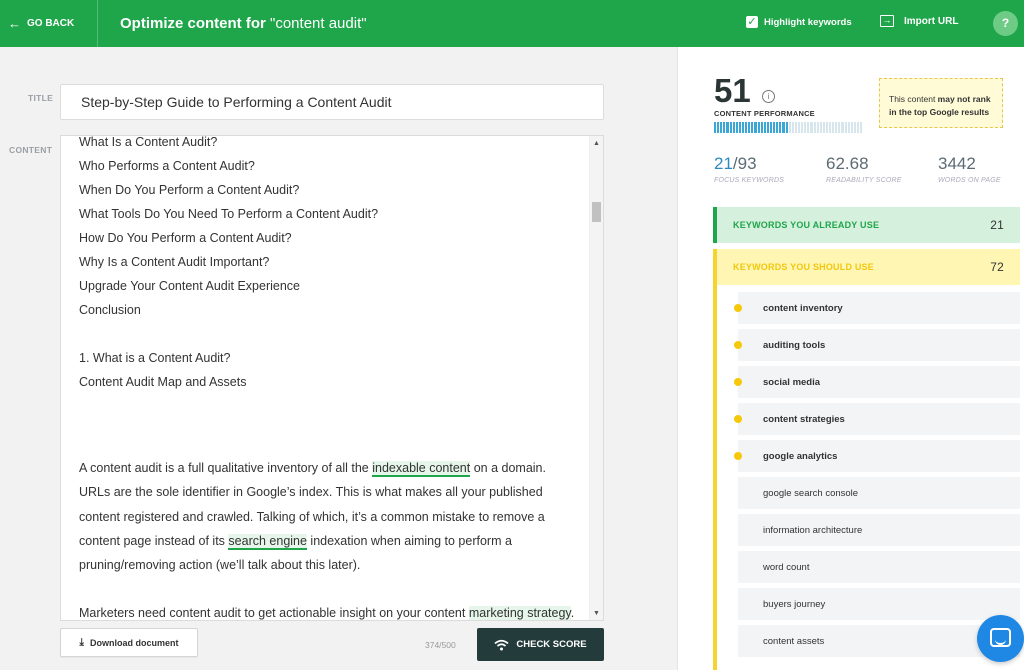 The image size is (1024, 670). What do you see at coordinates (148, 142) in the screenshot?
I see `toc-item: What Is a Content Audit?` at bounding box center [148, 142].